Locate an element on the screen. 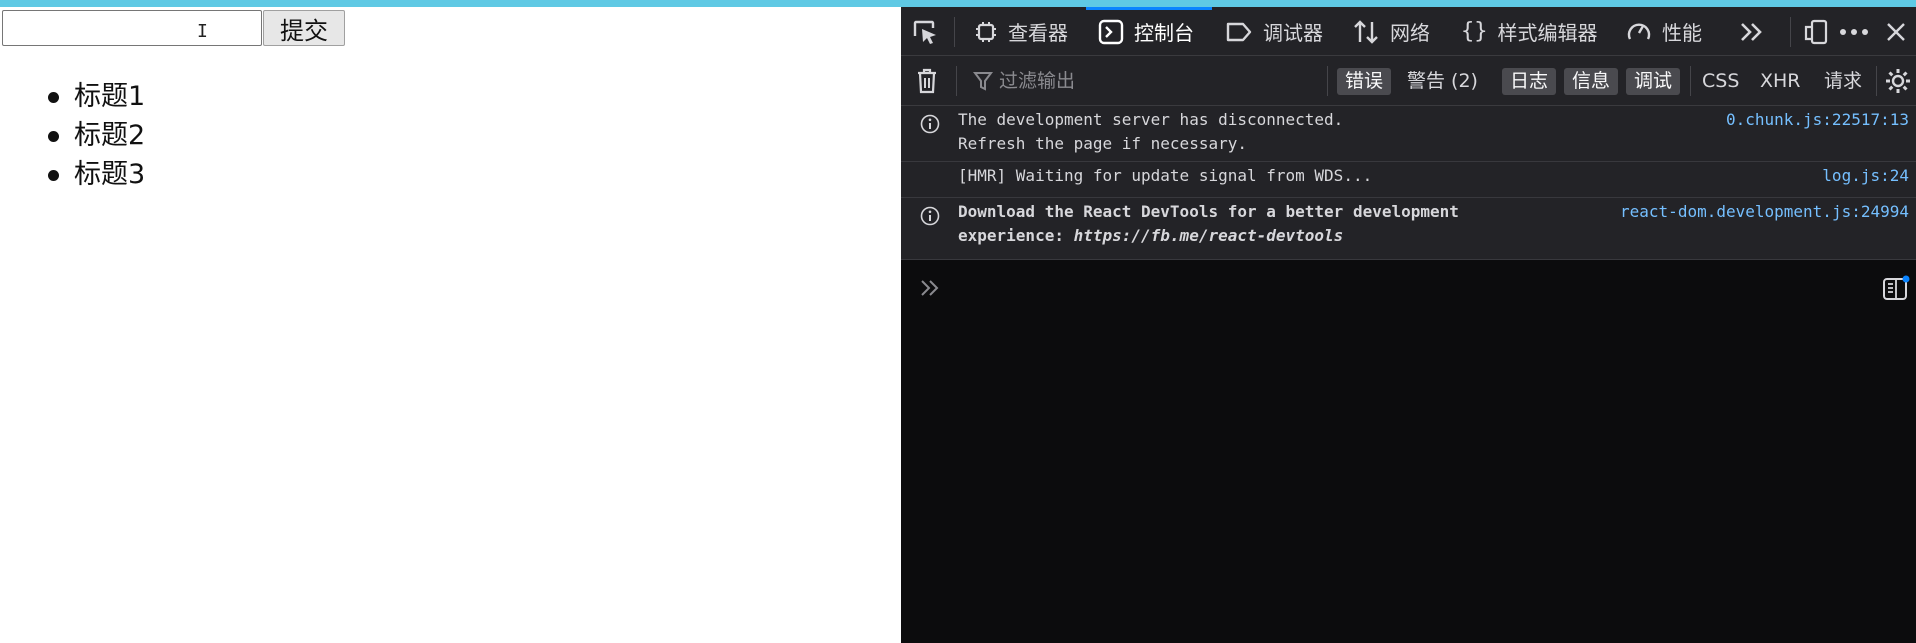  more-options-icon is located at coordinates (1854, 31).